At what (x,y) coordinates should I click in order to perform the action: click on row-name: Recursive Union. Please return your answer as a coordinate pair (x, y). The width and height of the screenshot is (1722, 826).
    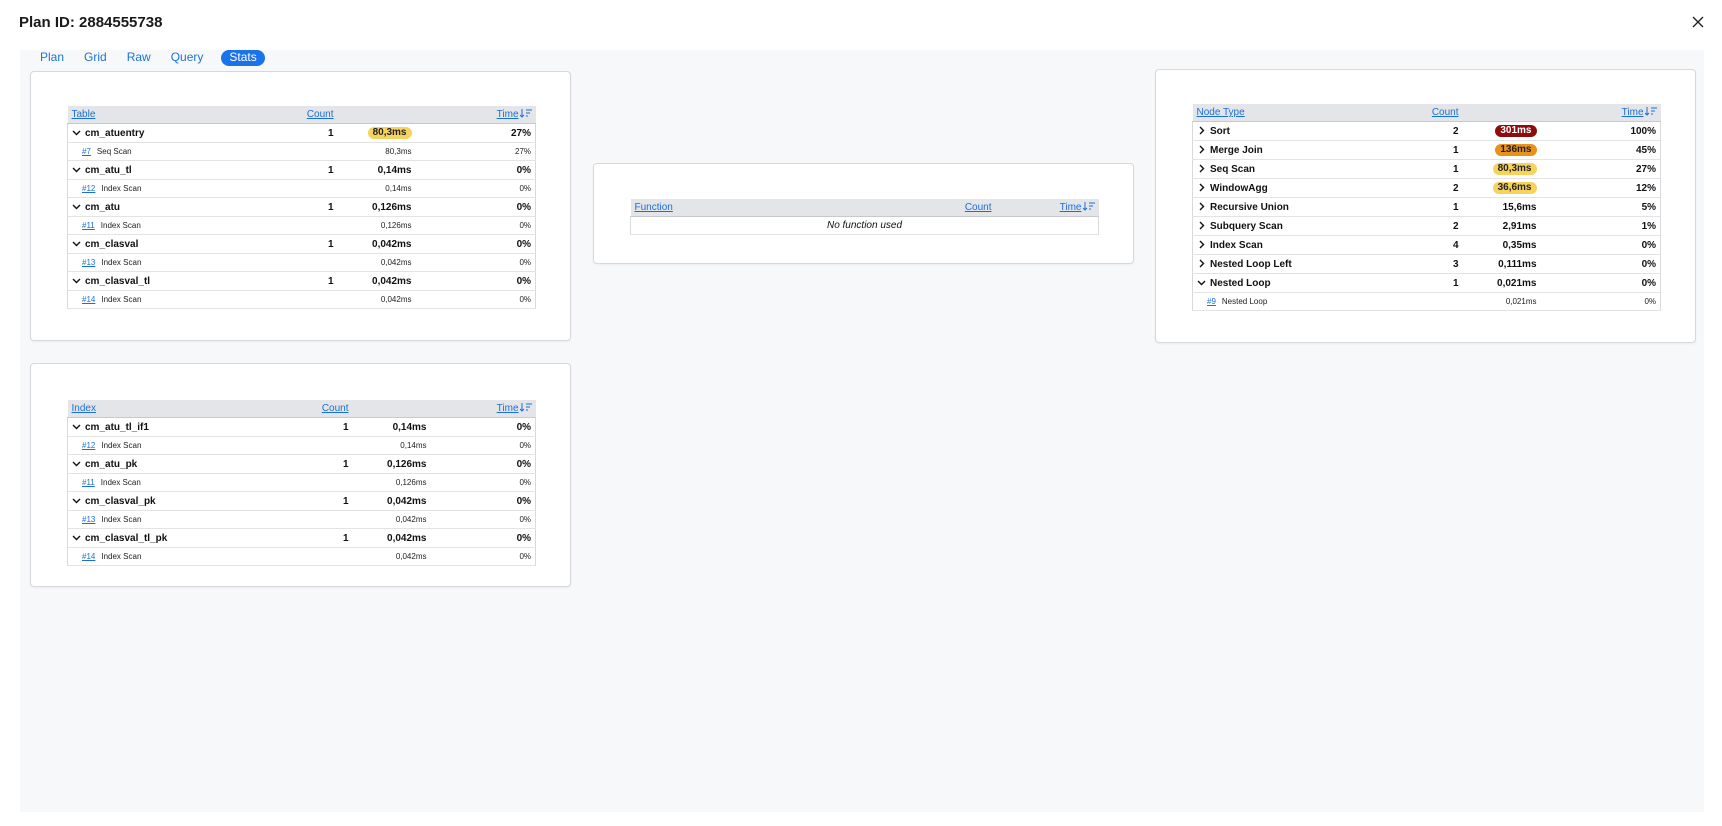
    Looking at the image, I should click on (1249, 207).